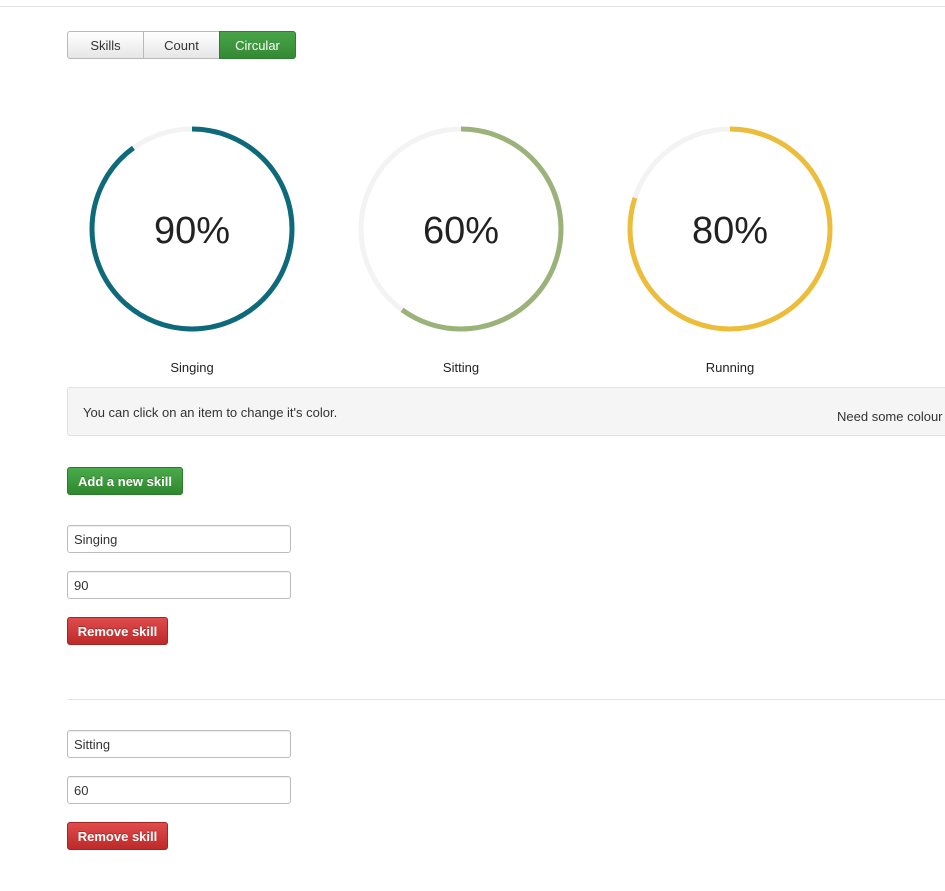  I want to click on skill-circle-running: 80% Running, so click(730, 249).